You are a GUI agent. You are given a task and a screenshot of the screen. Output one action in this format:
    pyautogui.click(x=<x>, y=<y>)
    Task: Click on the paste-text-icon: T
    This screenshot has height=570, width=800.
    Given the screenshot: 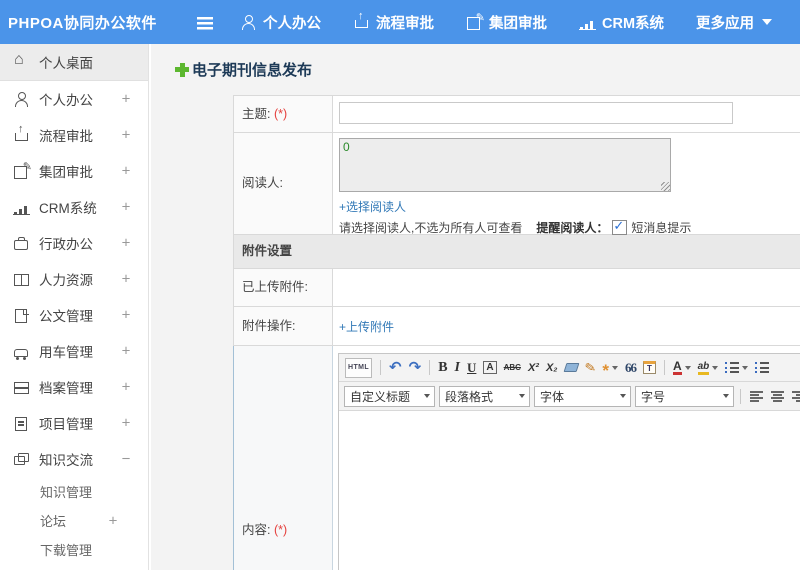 What is the action you would take?
    pyautogui.click(x=649, y=368)
    